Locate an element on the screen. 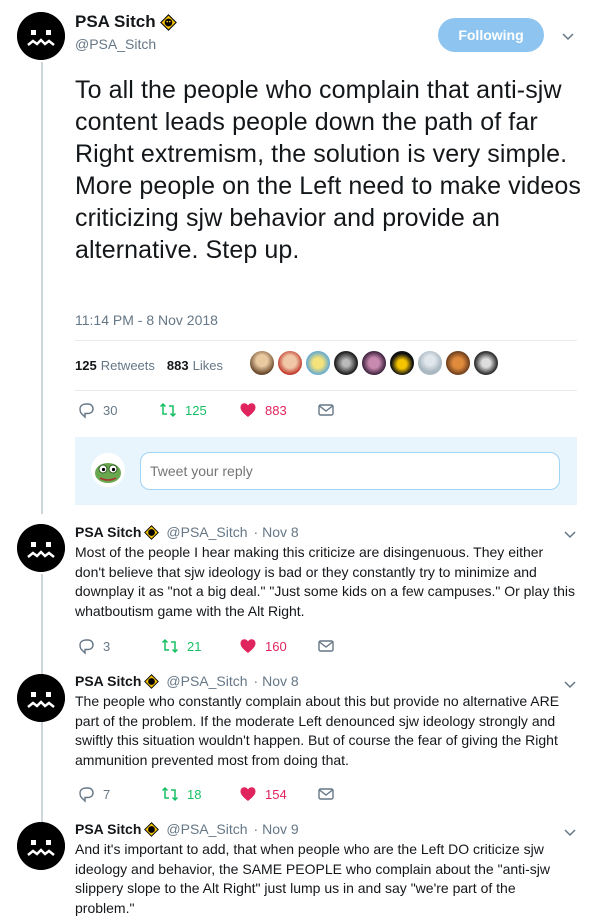 Image resolution: width=600 pixels, height=924 pixels. tweet-timestamp: 11:14 PM - 8 Nov 2018 is located at coordinates (146, 320).